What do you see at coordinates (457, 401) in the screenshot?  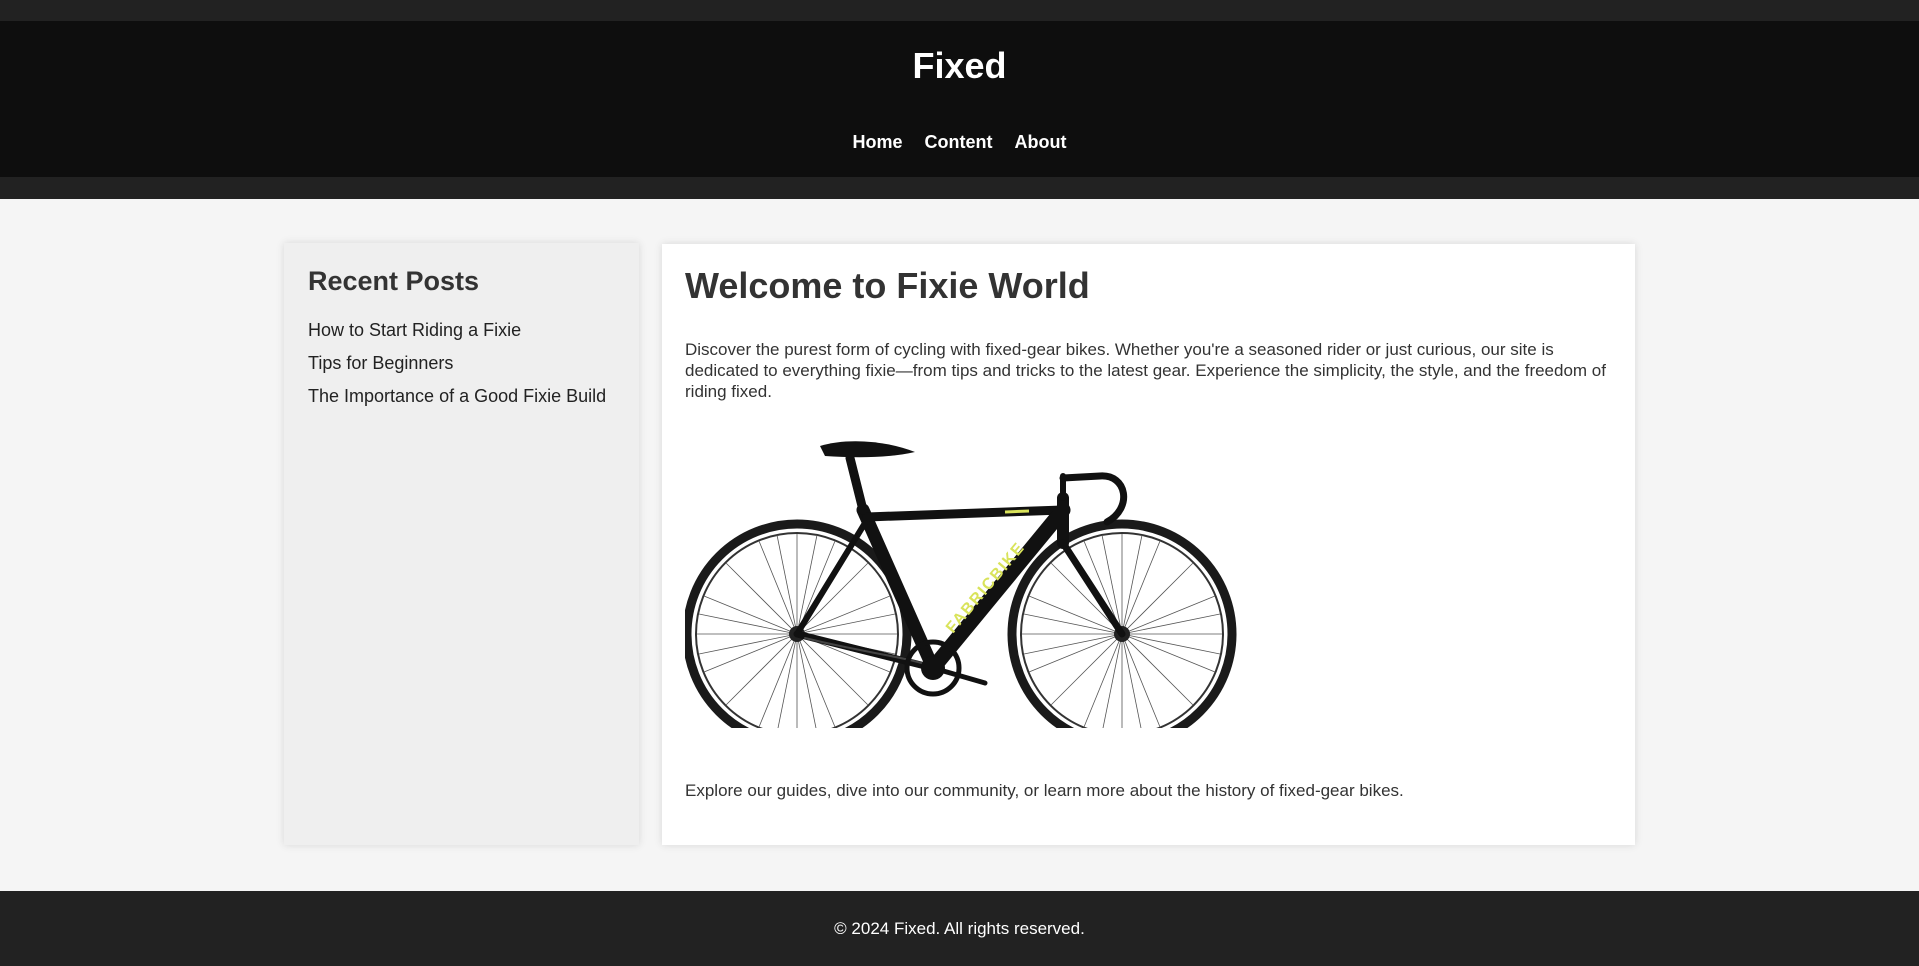 I see `recent-post-link: The Importance of a Good Fixie Build` at bounding box center [457, 401].